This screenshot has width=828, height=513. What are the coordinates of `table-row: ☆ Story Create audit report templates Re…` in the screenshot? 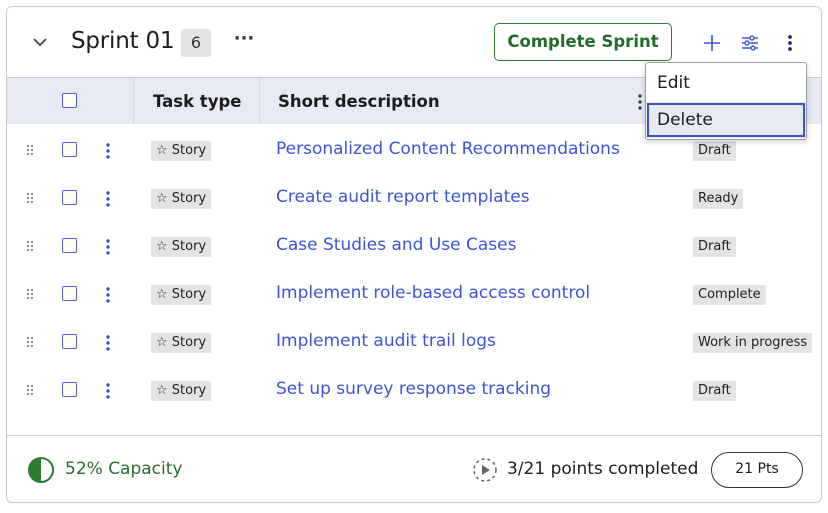 It's located at (414, 198).